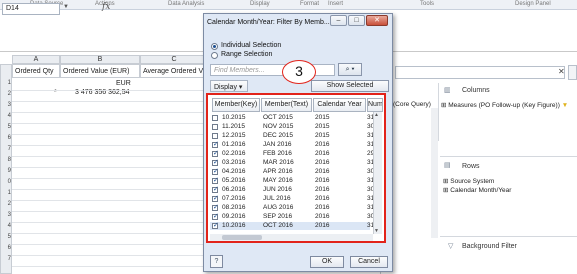 This screenshot has width=577, height=274. What do you see at coordinates (533, 4) in the screenshot?
I see `ribbon-group-design-panel: Design Panel` at bounding box center [533, 4].